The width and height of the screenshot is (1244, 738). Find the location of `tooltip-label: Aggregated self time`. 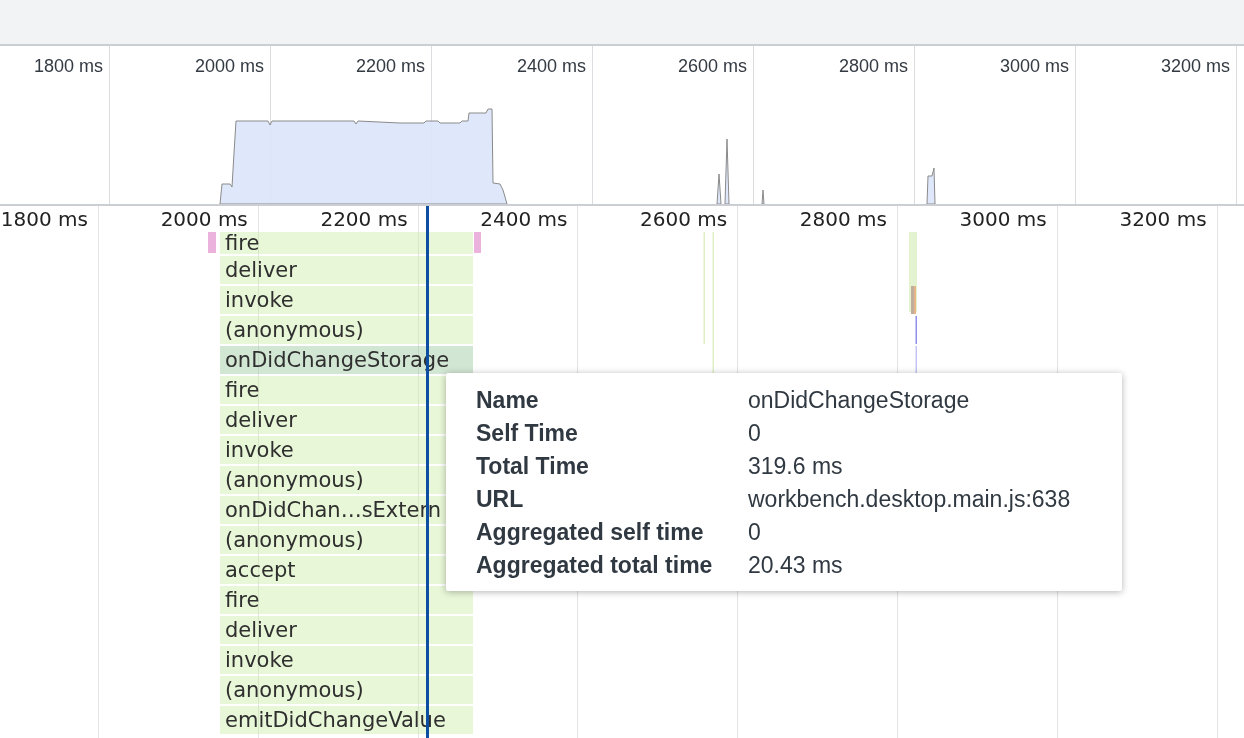

tooltip-label: Aggregated self time is located at coordinates (590, 532).